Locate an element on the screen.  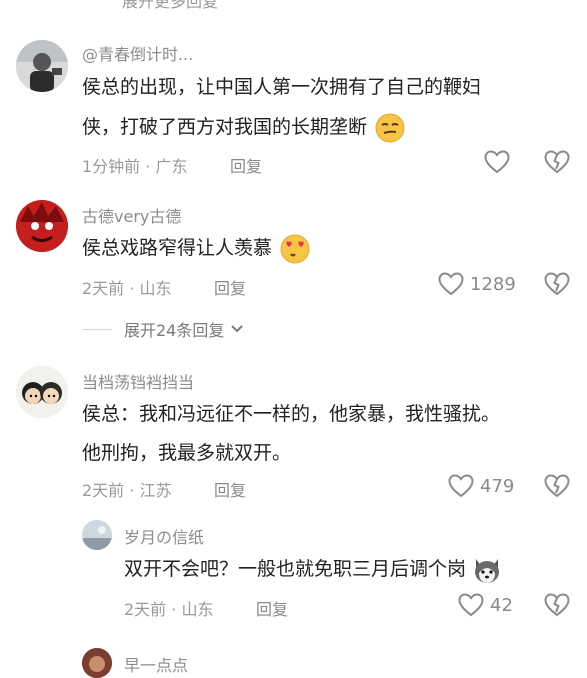
like-button is located at coordinates (497, 162).